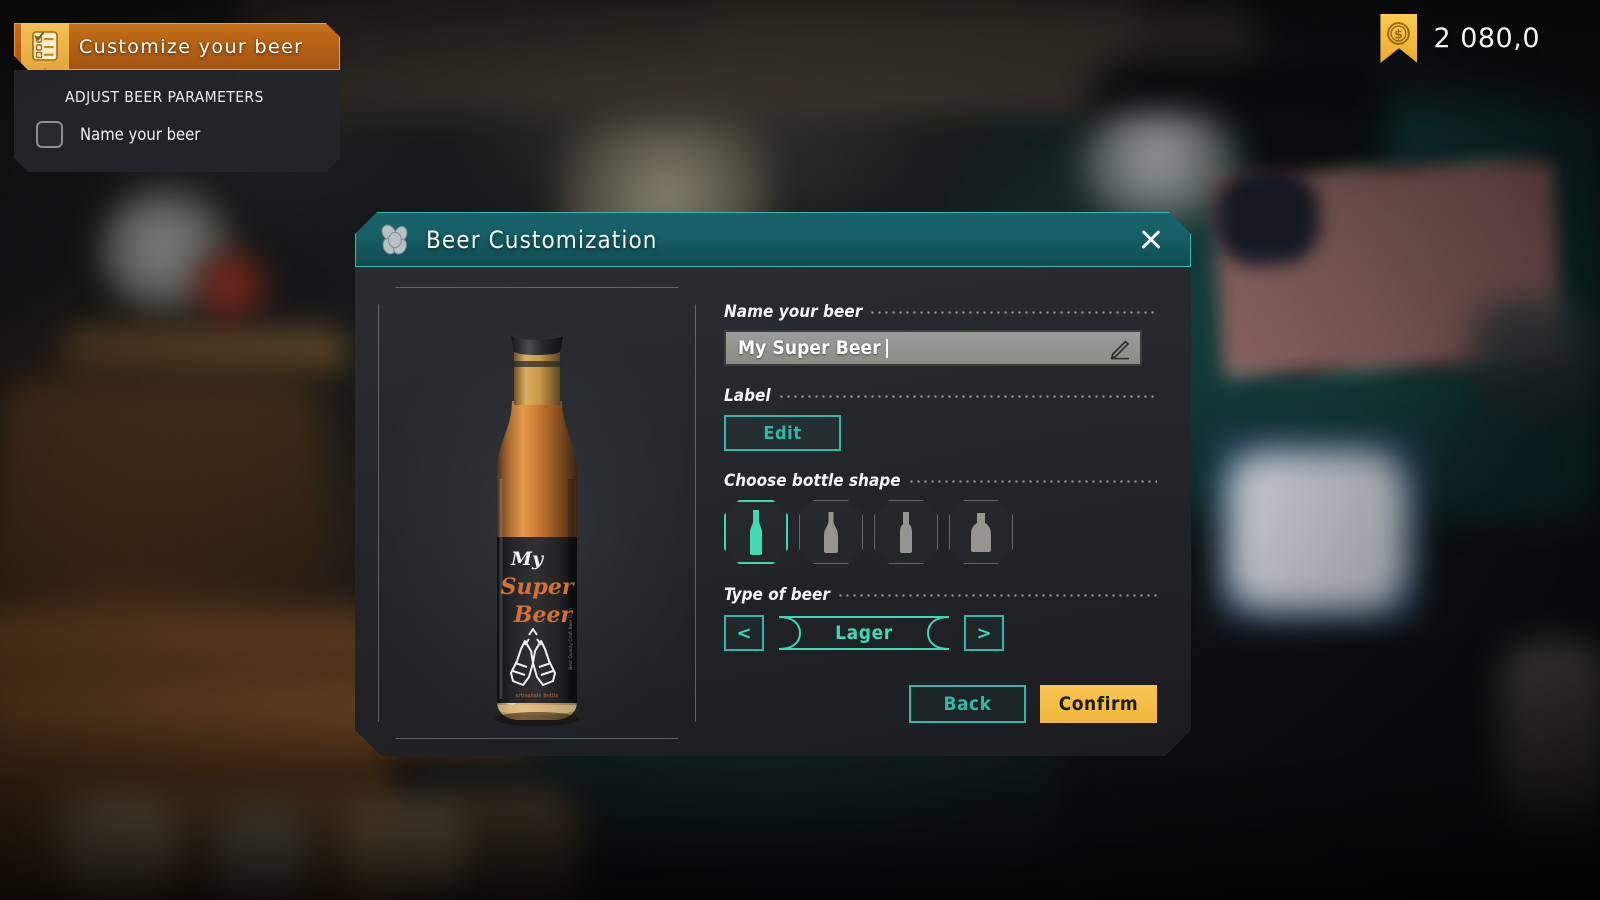  Describe the element at coordinates (1098, 704) in the screenshot. I see `confirm-button: Confirm` at that location.